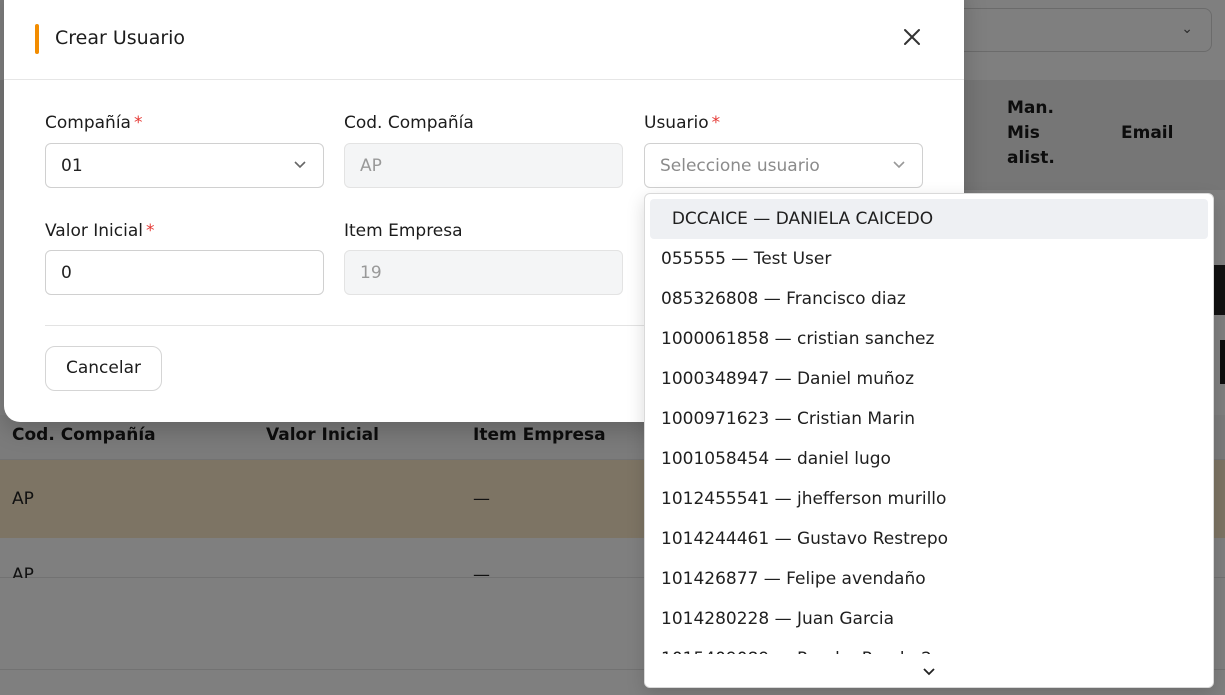 This screenshot has width=1225, height=695. What do you see at coordinates (371, 166) in the screenshot?
I see `cod-compania-value: AP` at bounding box center [371, 166].